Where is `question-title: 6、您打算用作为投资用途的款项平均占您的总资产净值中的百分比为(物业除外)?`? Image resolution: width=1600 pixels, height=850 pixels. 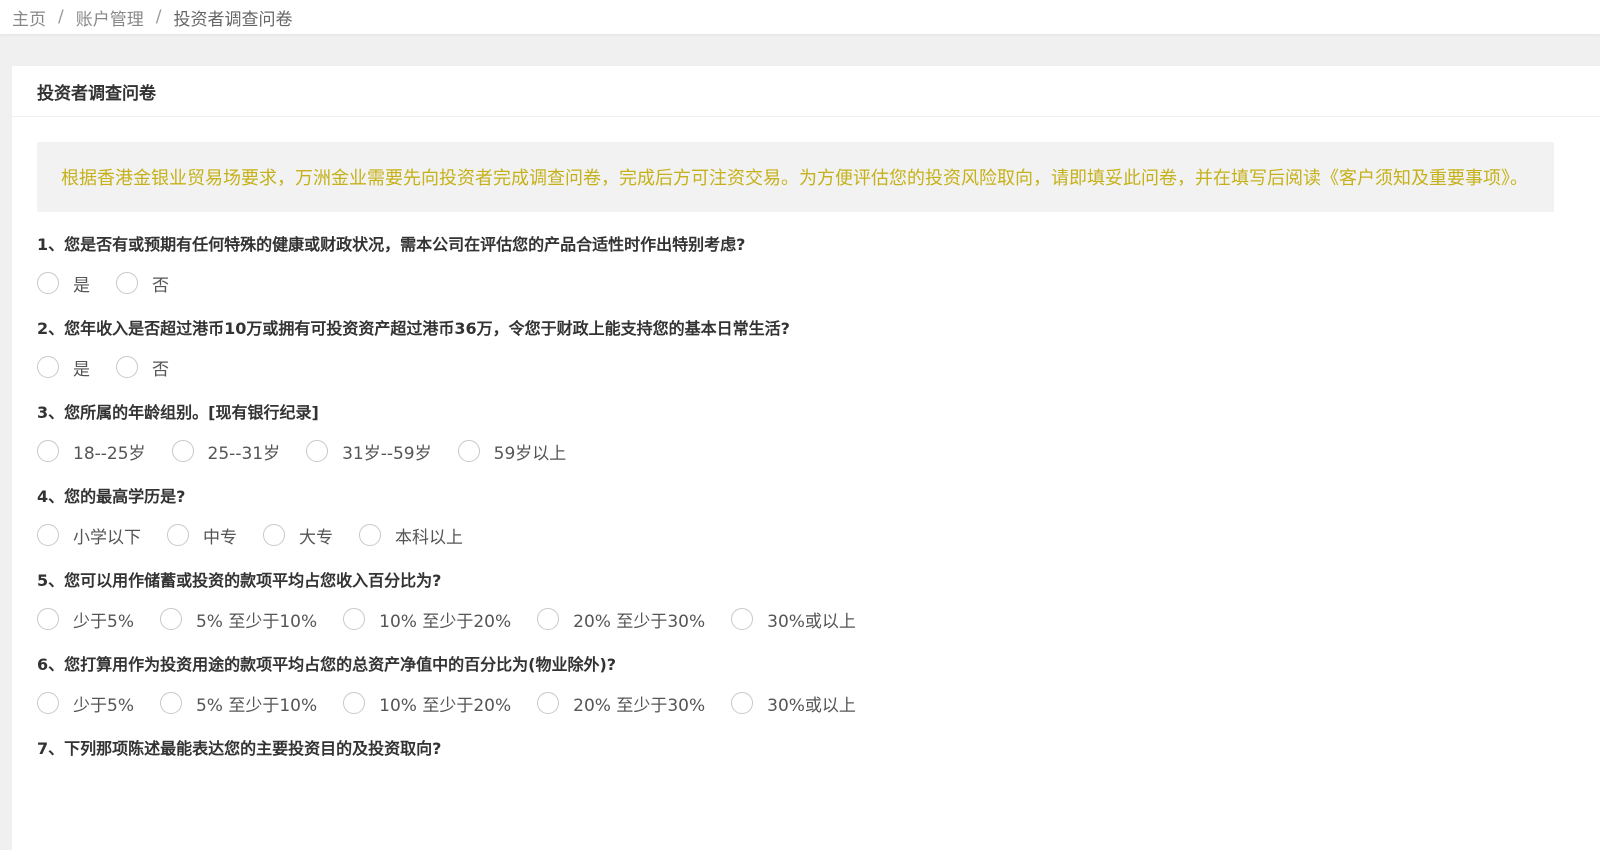 question-title: 6、您打算用作为投资用途的款项平均占您的总资产净值中的百分比为(物业除外)? is located at coordinates (327, 664).